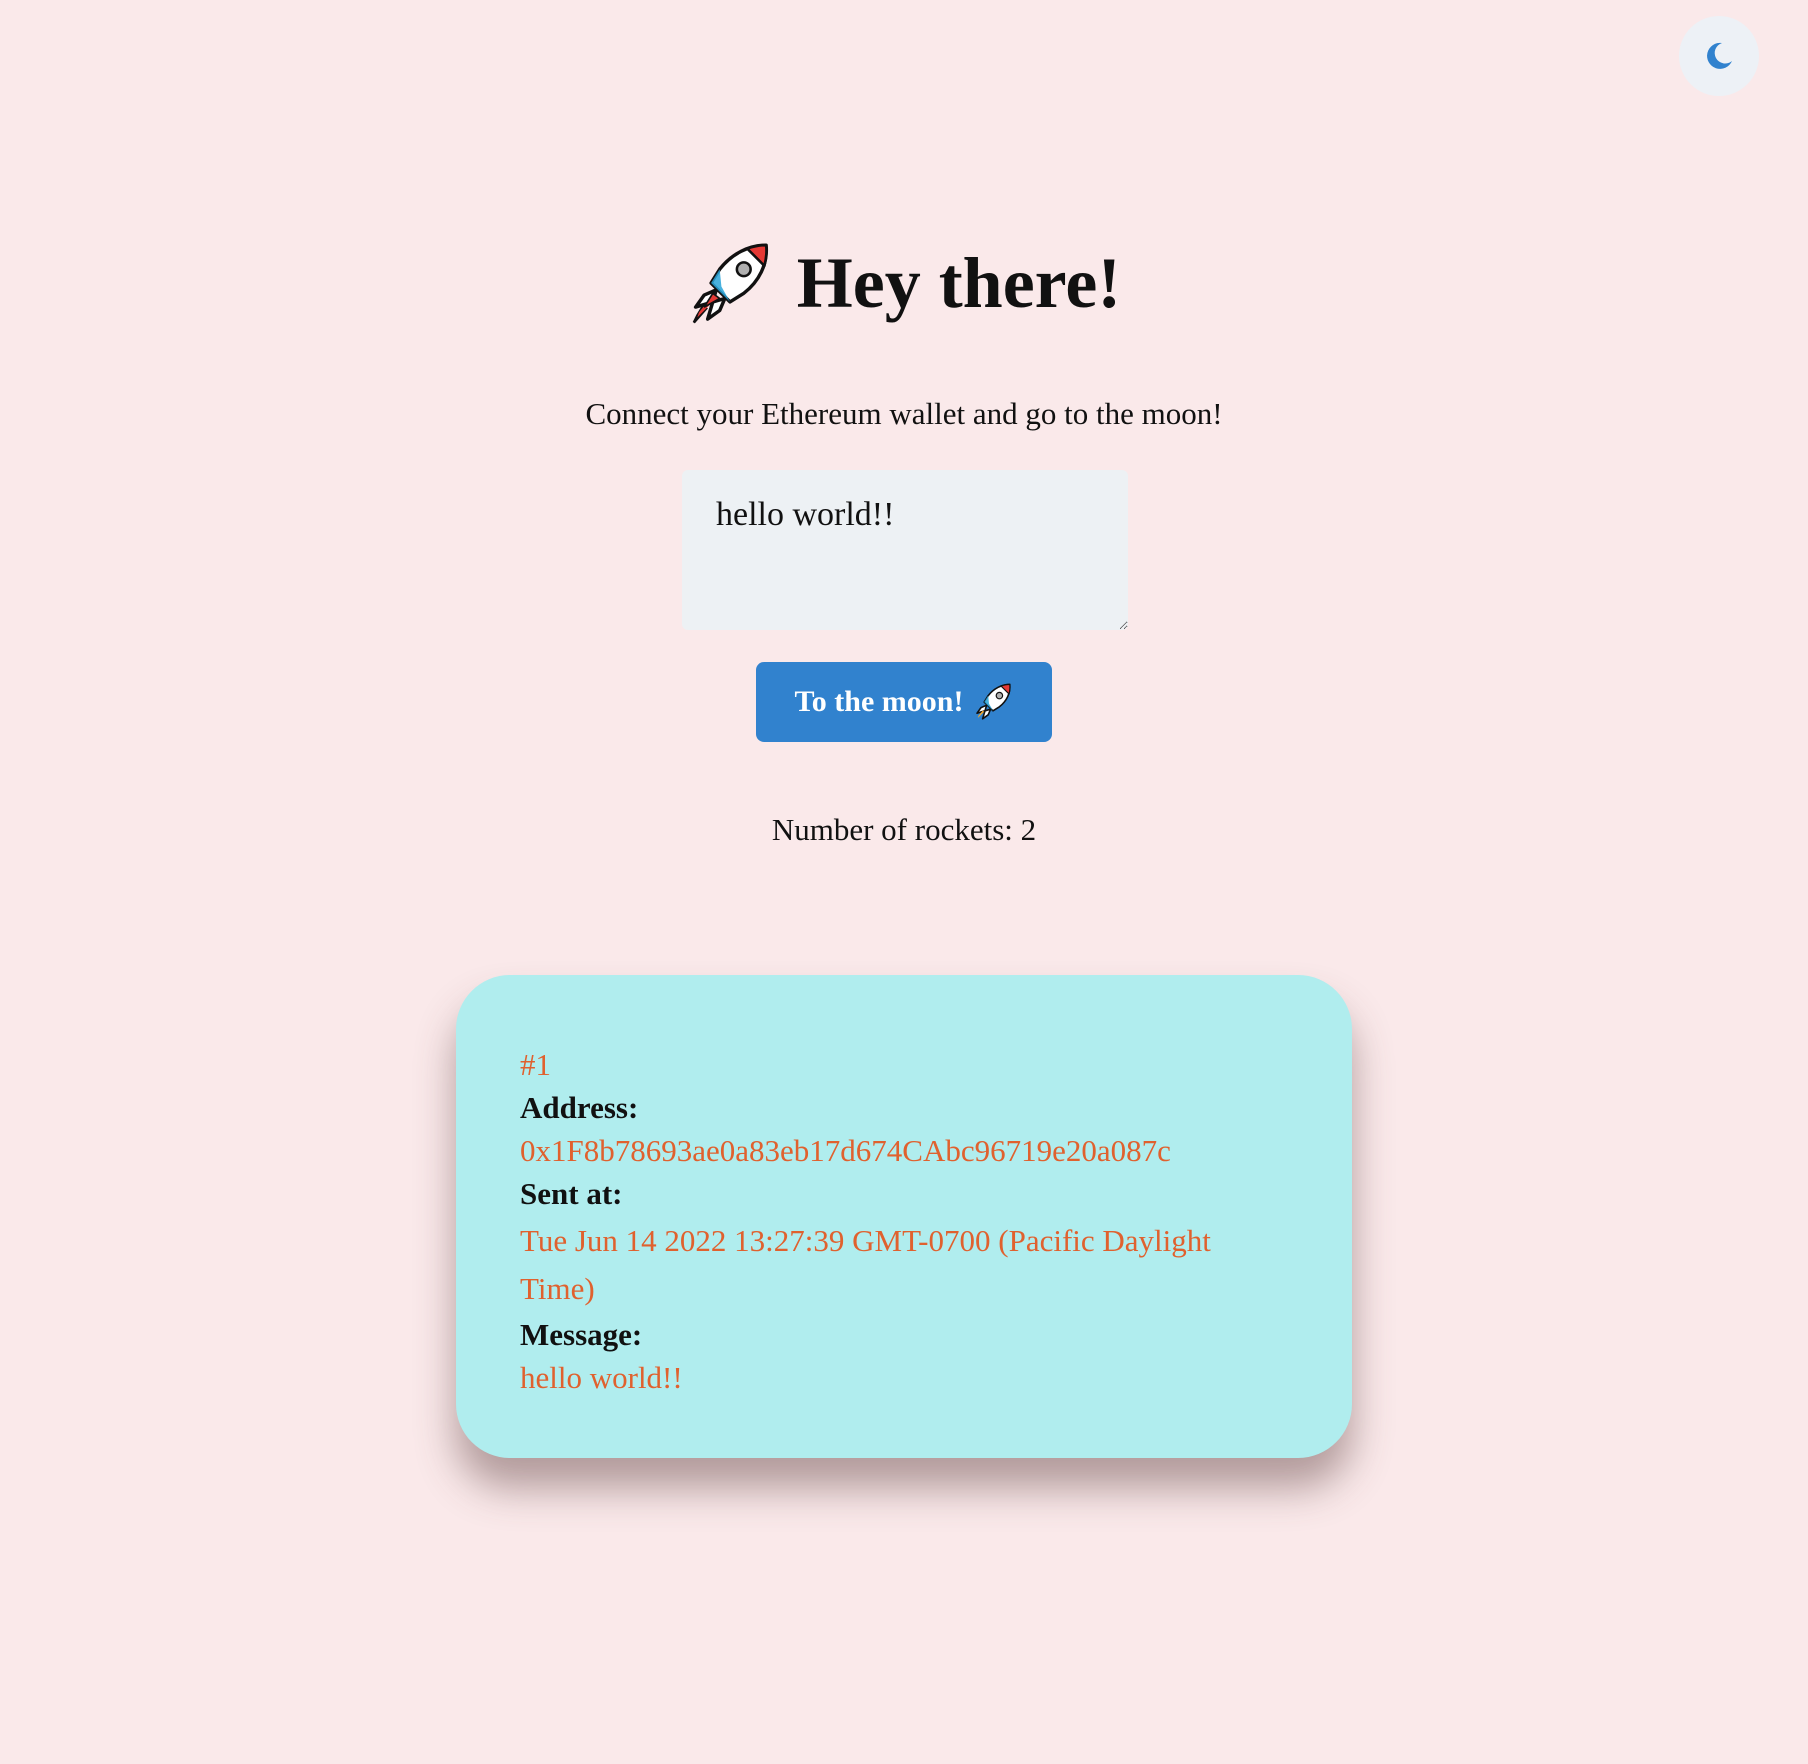 This screenshot has height=1764, width=1808. I want to click on header: Hey there!, so click(904, 283).